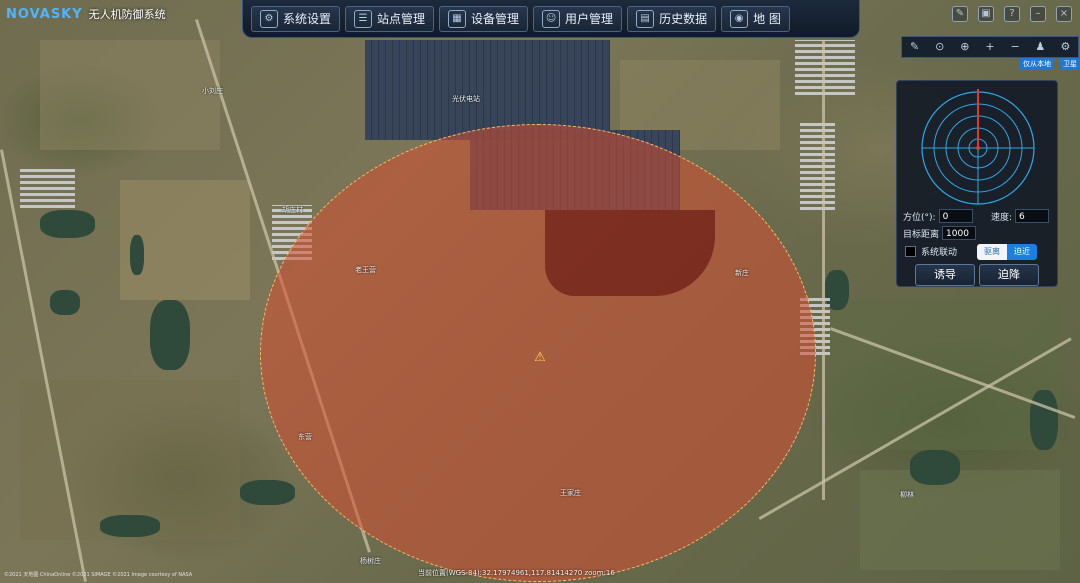  What do you see at coordinates (959, 233) in the screenshot?
I see `distance-input: 1000` at bounding box center [959, 233].